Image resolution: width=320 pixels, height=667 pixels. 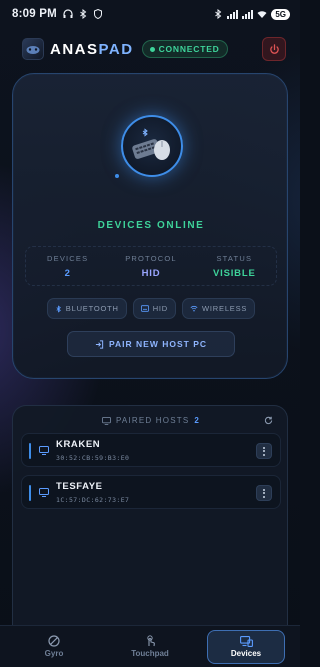 What do you see at coordinates (67, 266) in the screenshot?
I see `stat-devices: DEVICES 2` at bounding box center [67, 266].